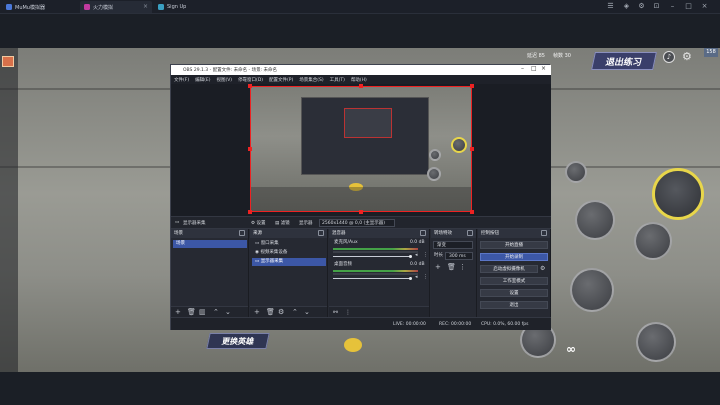 Image resolution: width=720 pixels, height=405 pixels. What do you see at coordinates (514, 281) in the screenshot?
I see `studio-mode-button: 工作室模式` at bounding box center [514, 281].